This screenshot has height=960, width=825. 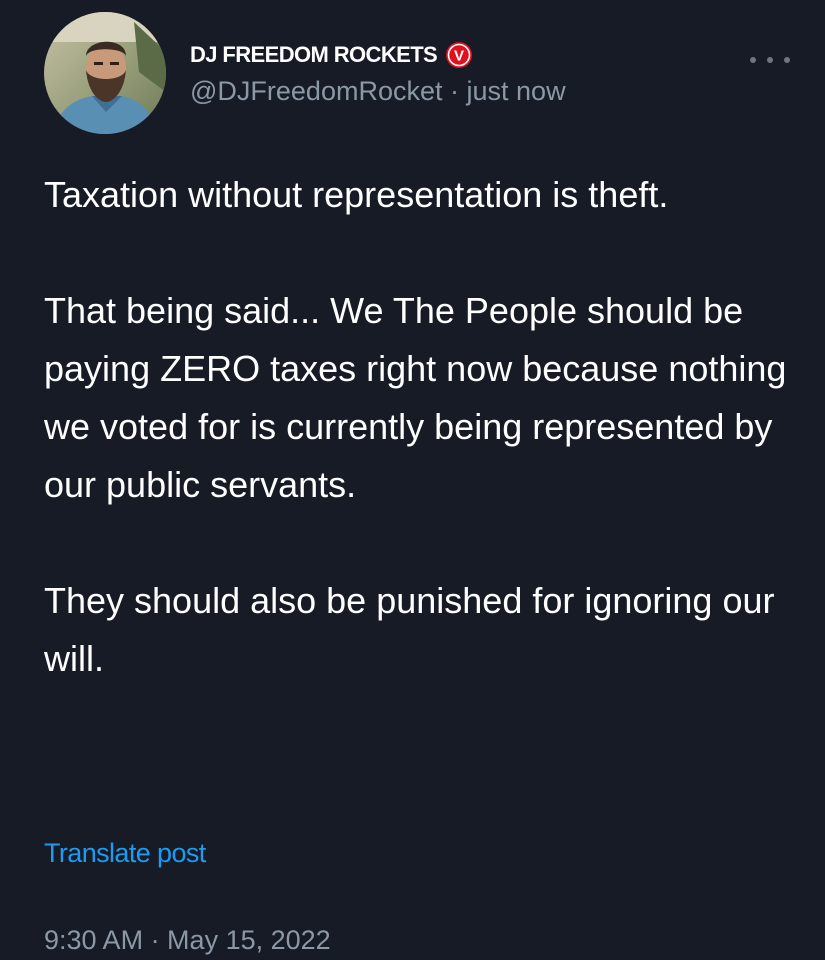 I want to click on handle-row: @DJFreedomRocket · just now, so click(x=378, y=91).